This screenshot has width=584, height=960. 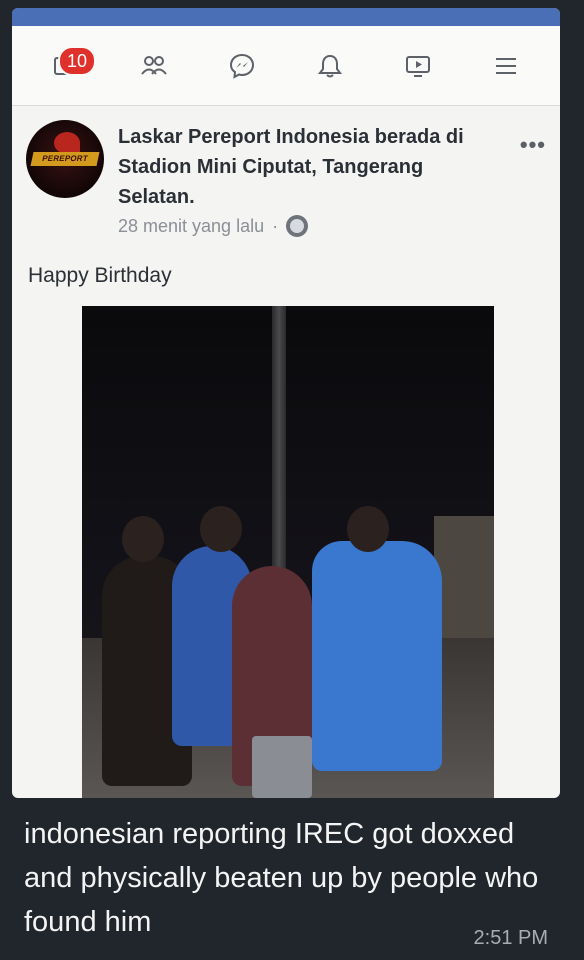 What do you see at coordinates (510, 938) in the screenshot?
I see `chat-message-time: 2:51 PM` at bounding box center [510, 938].